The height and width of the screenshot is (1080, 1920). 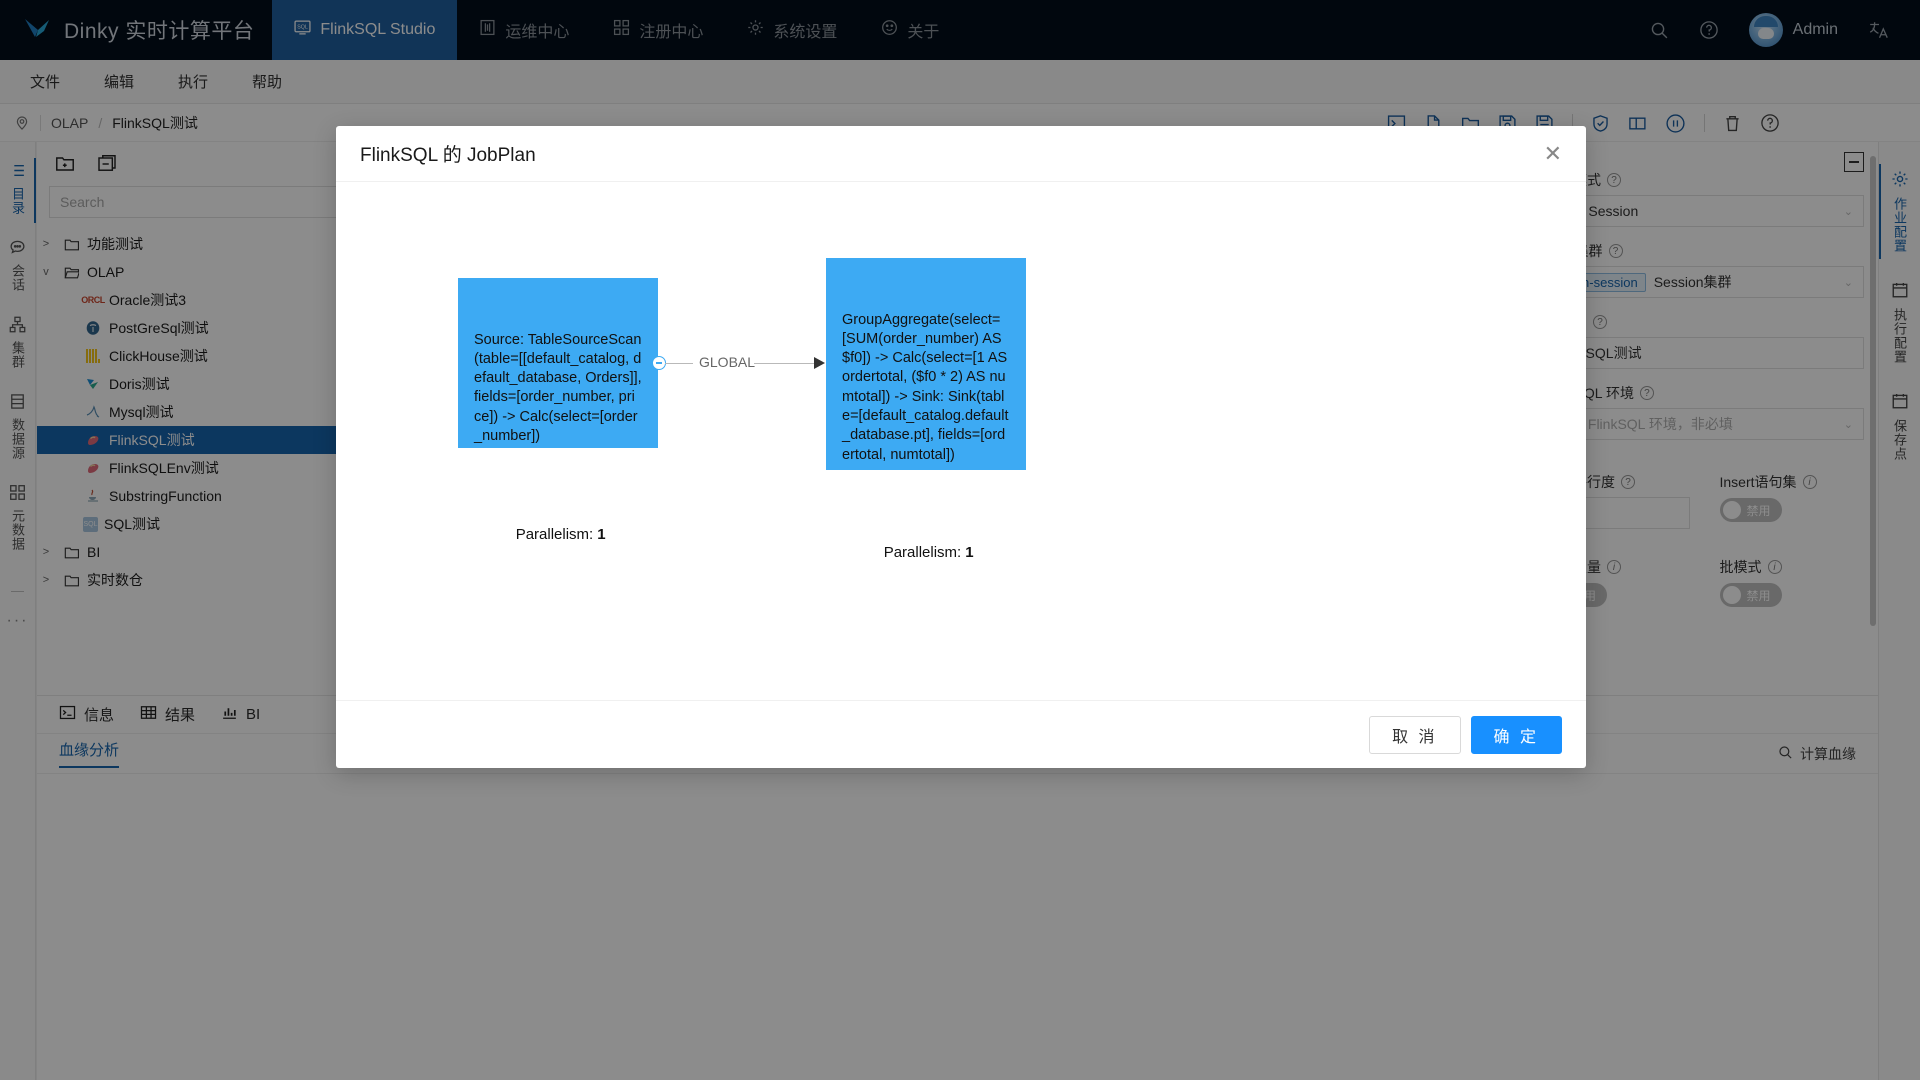 I want to click on ok-button: 确 定, so click(x=1516, y=734).